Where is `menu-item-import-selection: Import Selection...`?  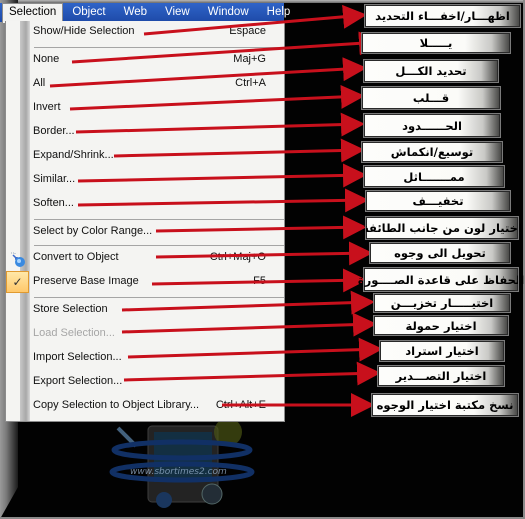 menu-item-import-selection: Import Selection... is located at coordinates (145, 359).